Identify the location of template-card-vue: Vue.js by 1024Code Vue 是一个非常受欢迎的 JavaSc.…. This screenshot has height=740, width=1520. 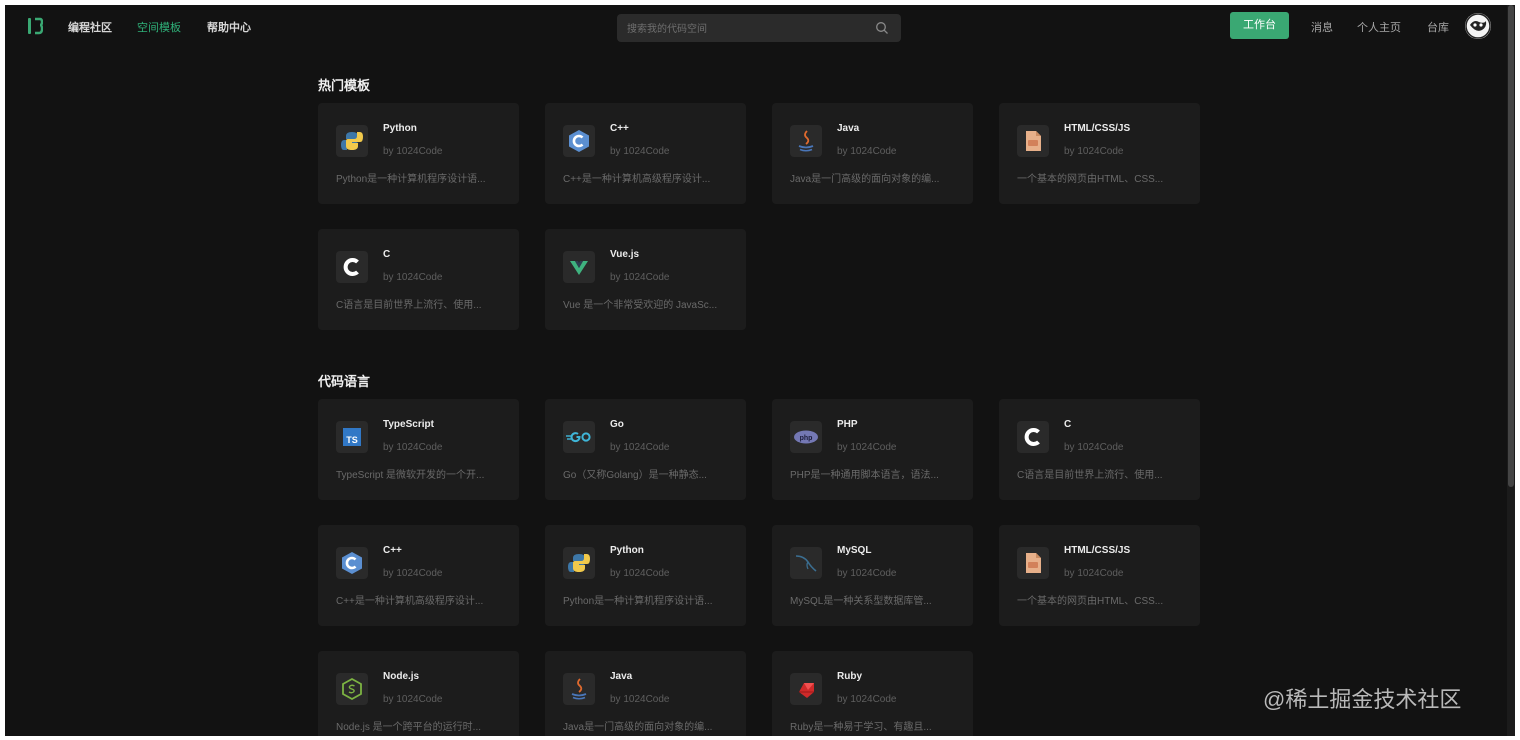
(645, 279).